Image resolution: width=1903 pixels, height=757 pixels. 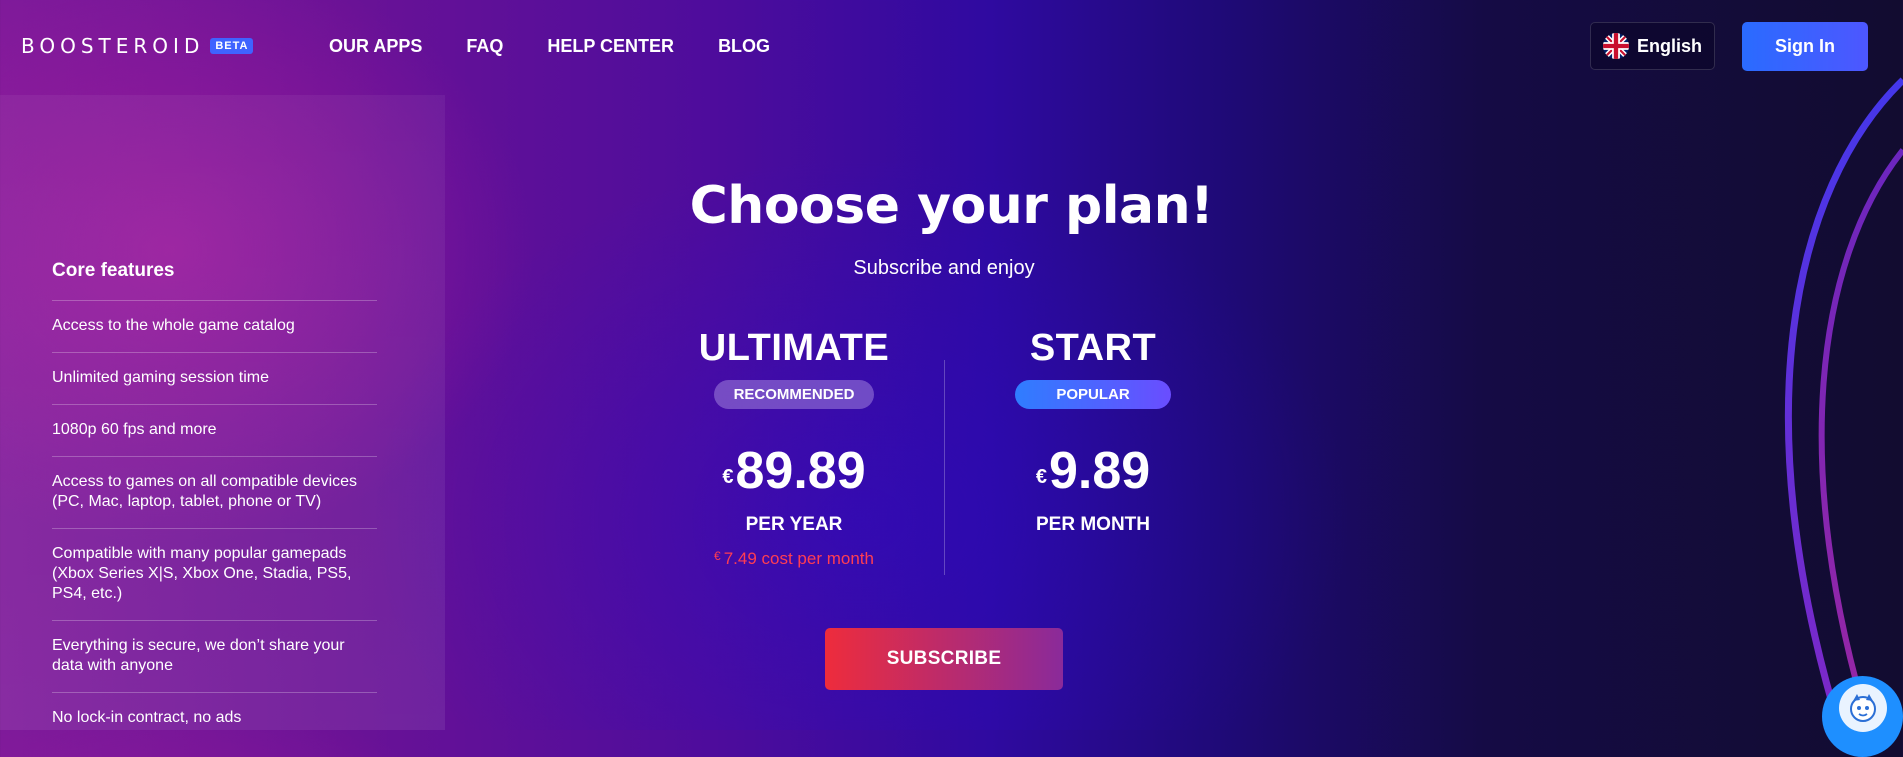 What do you see at coordinates (1093, 348) in the screenshot?
I see `plan-name: START` at bounding box center [1093, 348].